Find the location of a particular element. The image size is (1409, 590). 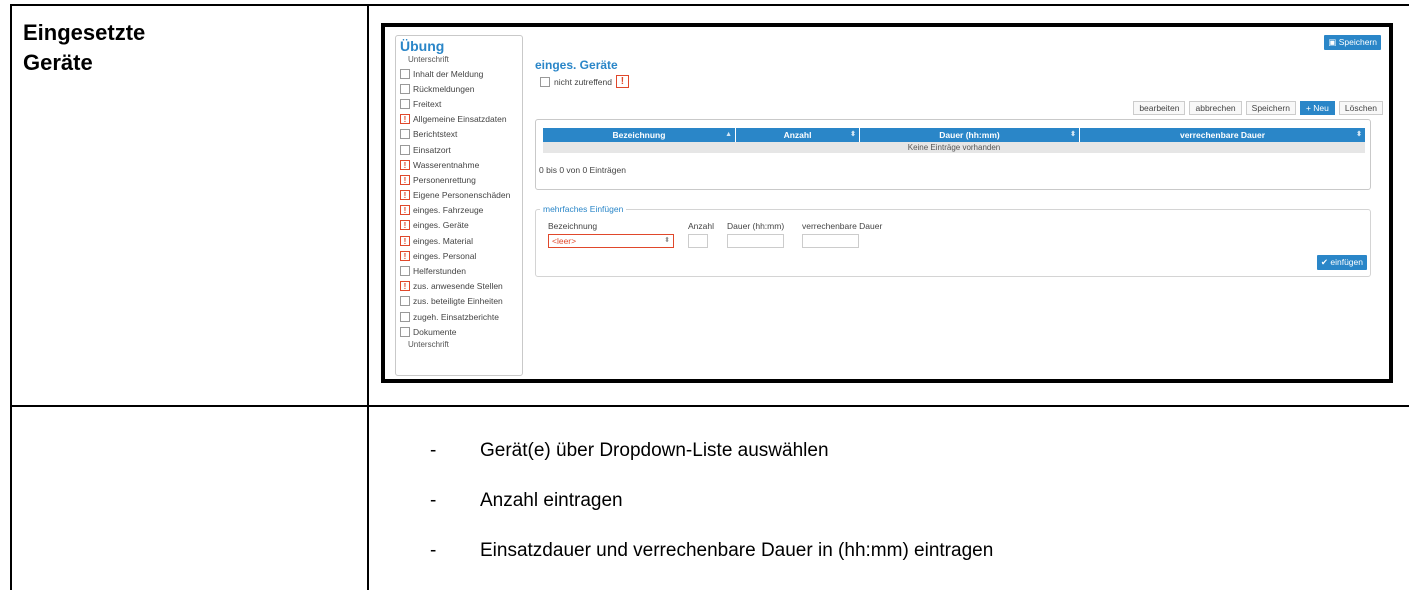

sidebar-item: ! zus. anwesende Stellen is located at coordinates (459, 286).